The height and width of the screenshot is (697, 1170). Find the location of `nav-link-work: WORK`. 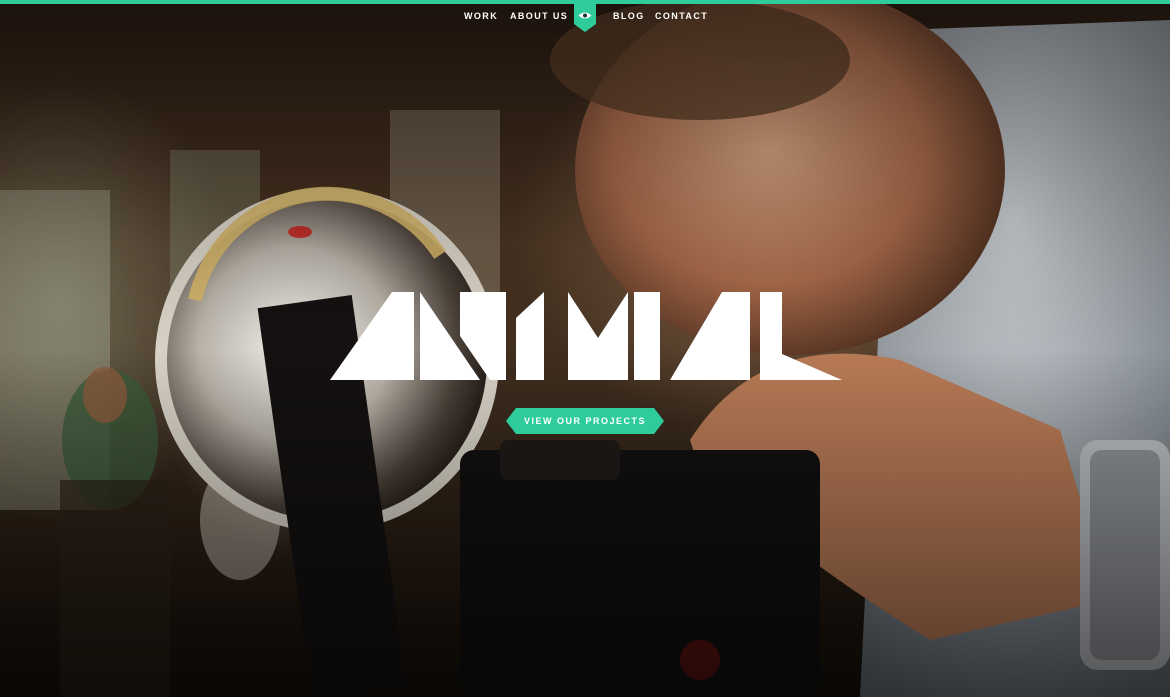

nav-link-work: WORK is located at coordinates (481, 16).